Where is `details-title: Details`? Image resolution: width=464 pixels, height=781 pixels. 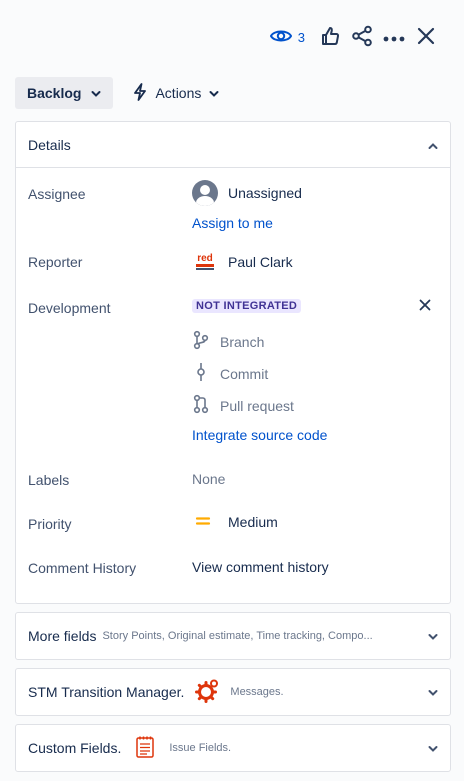 details-title: Details is located at coordinates (49, 144).